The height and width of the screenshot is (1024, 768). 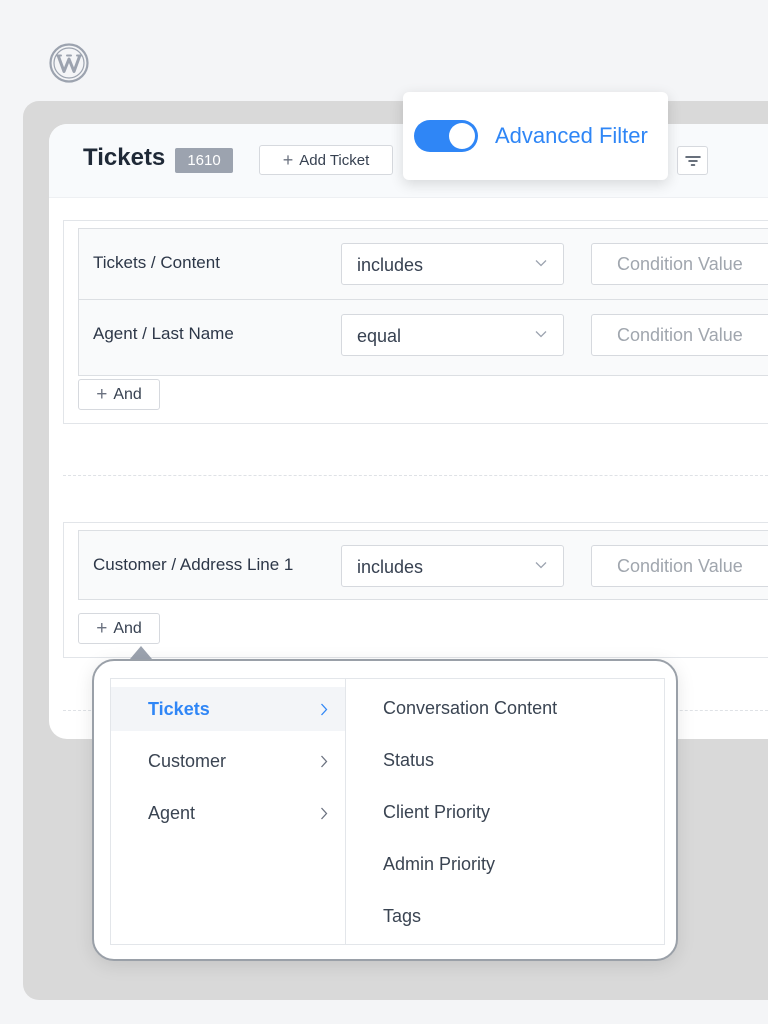 I want to click on category-item-customer: Customer, so click(x=228, y=761).